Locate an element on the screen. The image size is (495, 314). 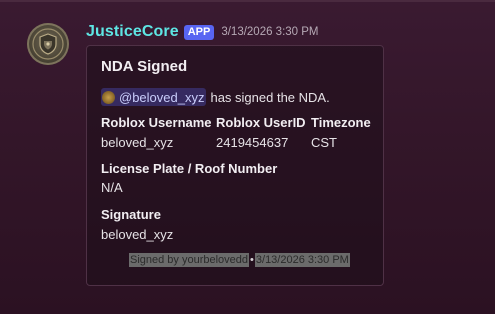
footer-timestamp: 3/13/2026 3:30 PM is located at coordinates (302, 260).